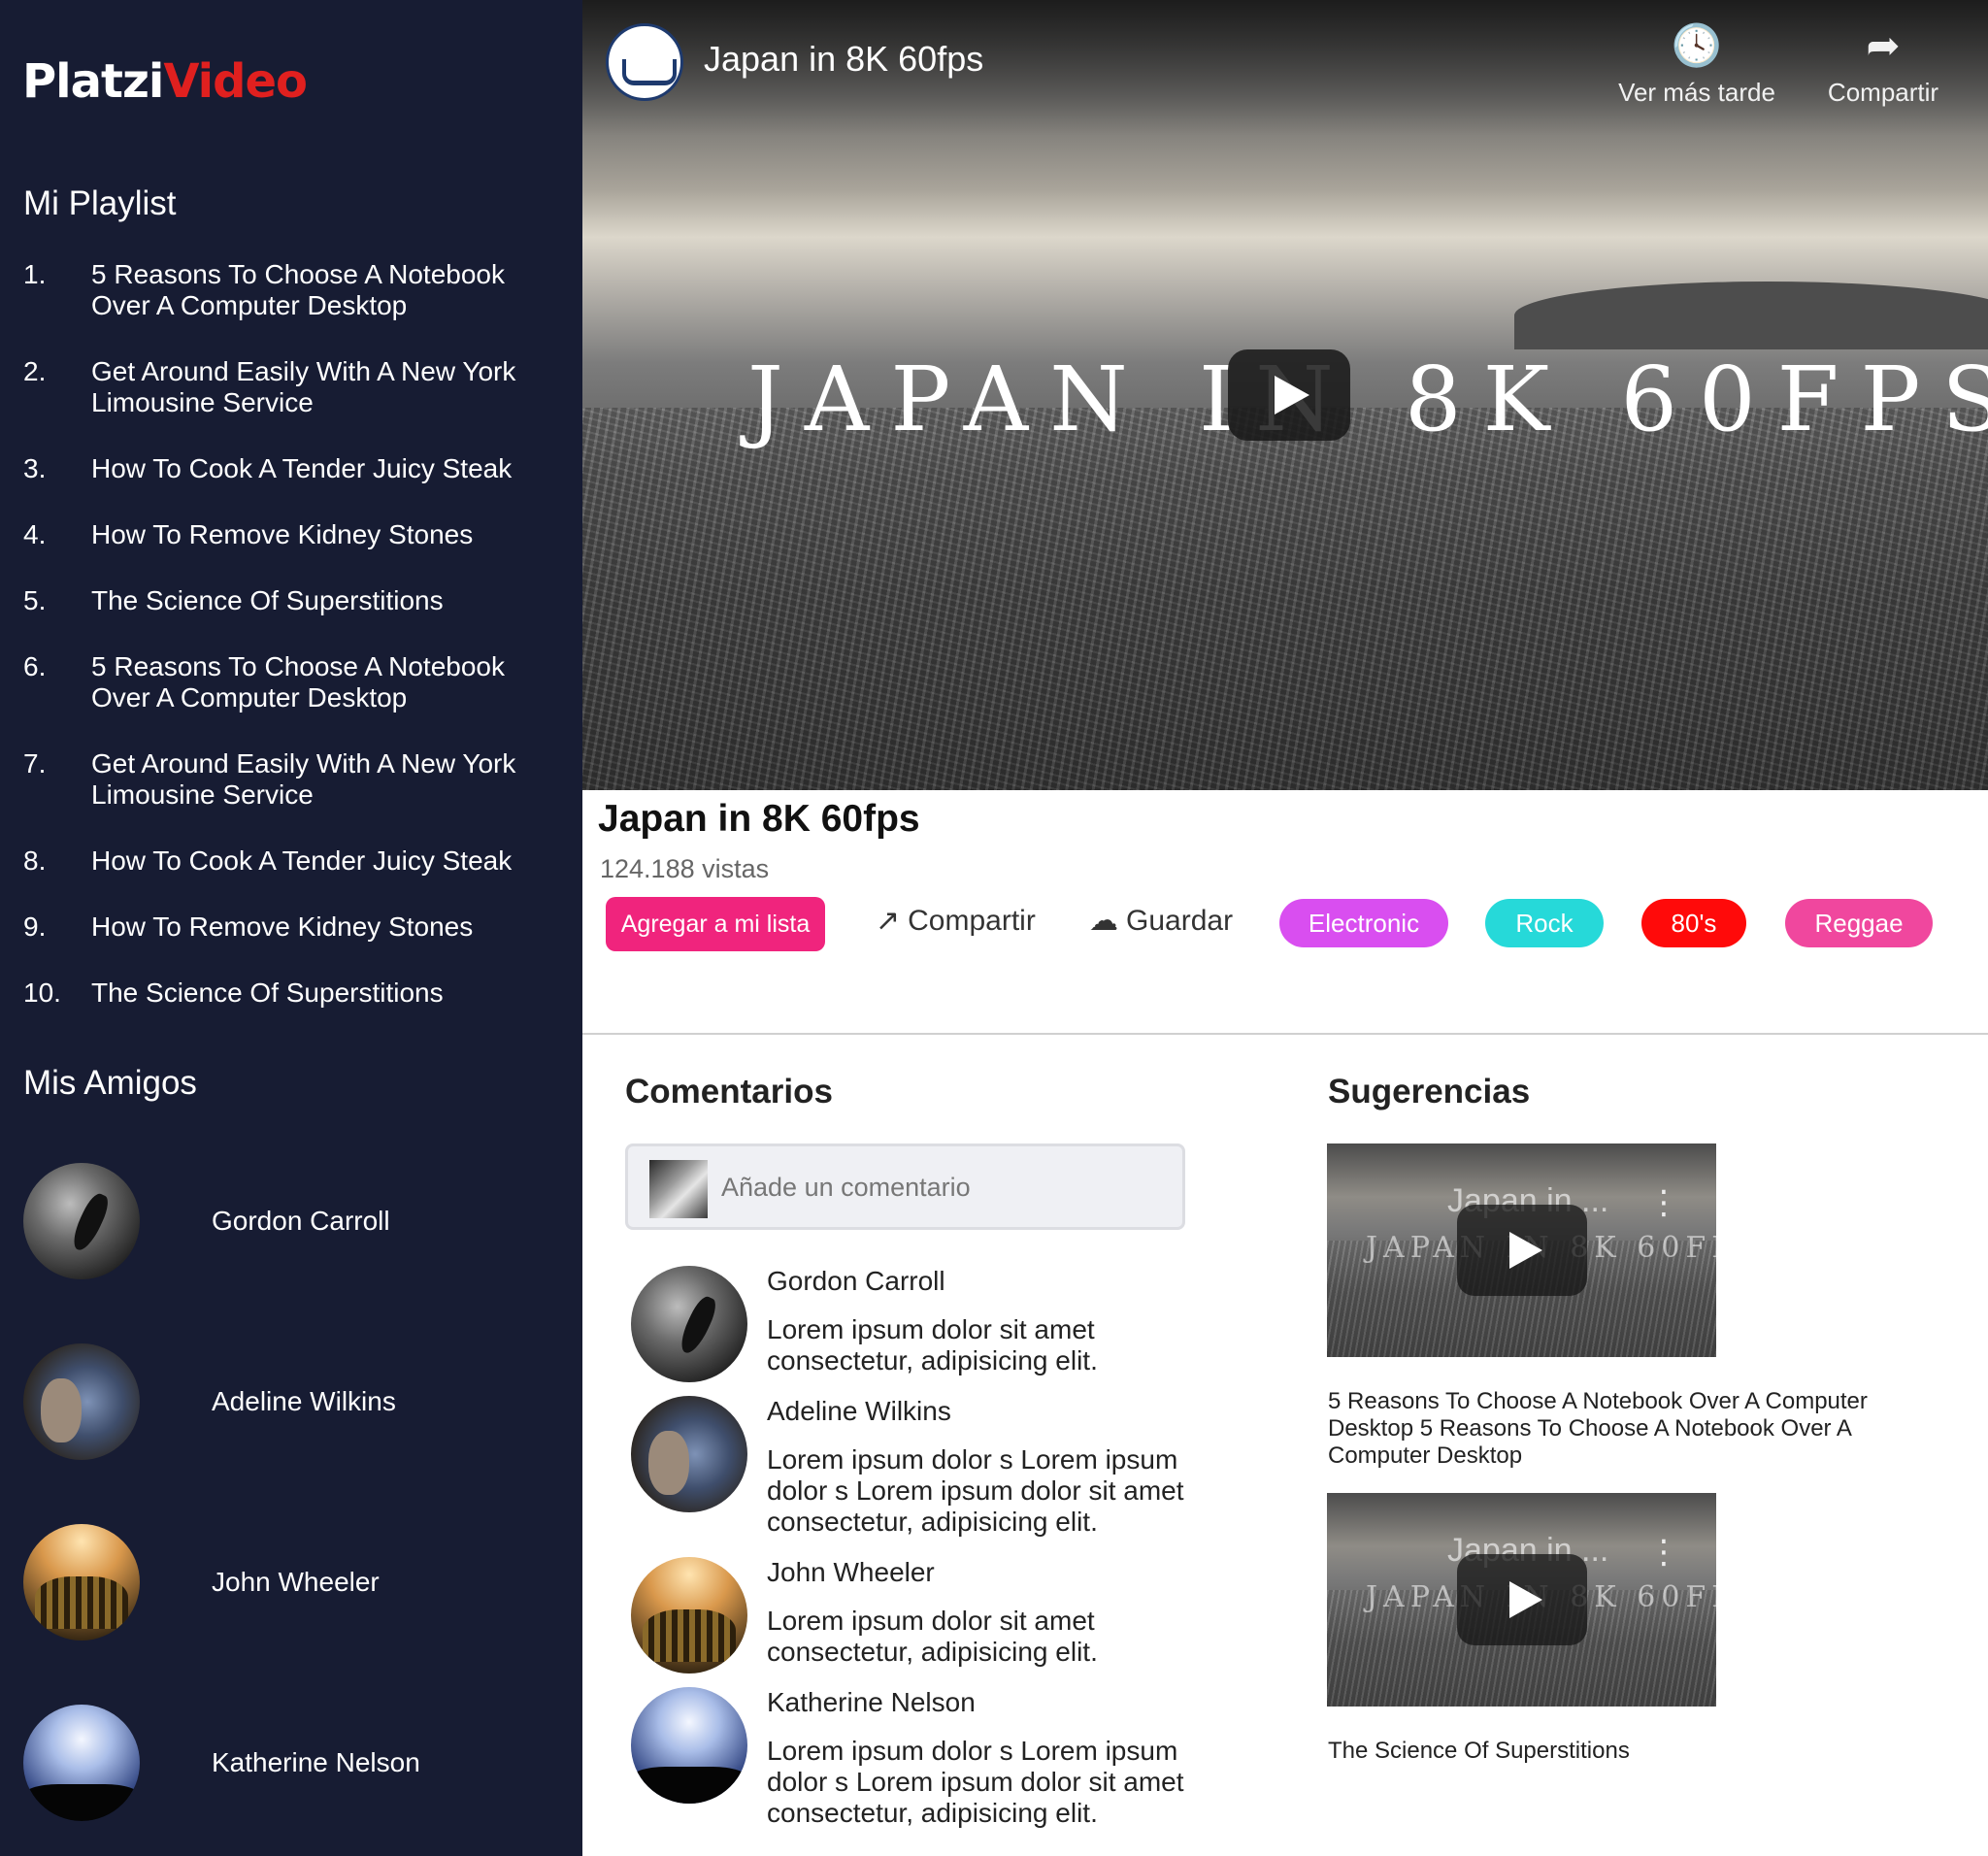 The height and width of the screenshot is (1856, 1988). I want to click on player-share-button: ➦ Compartir, so click(1883, 64).